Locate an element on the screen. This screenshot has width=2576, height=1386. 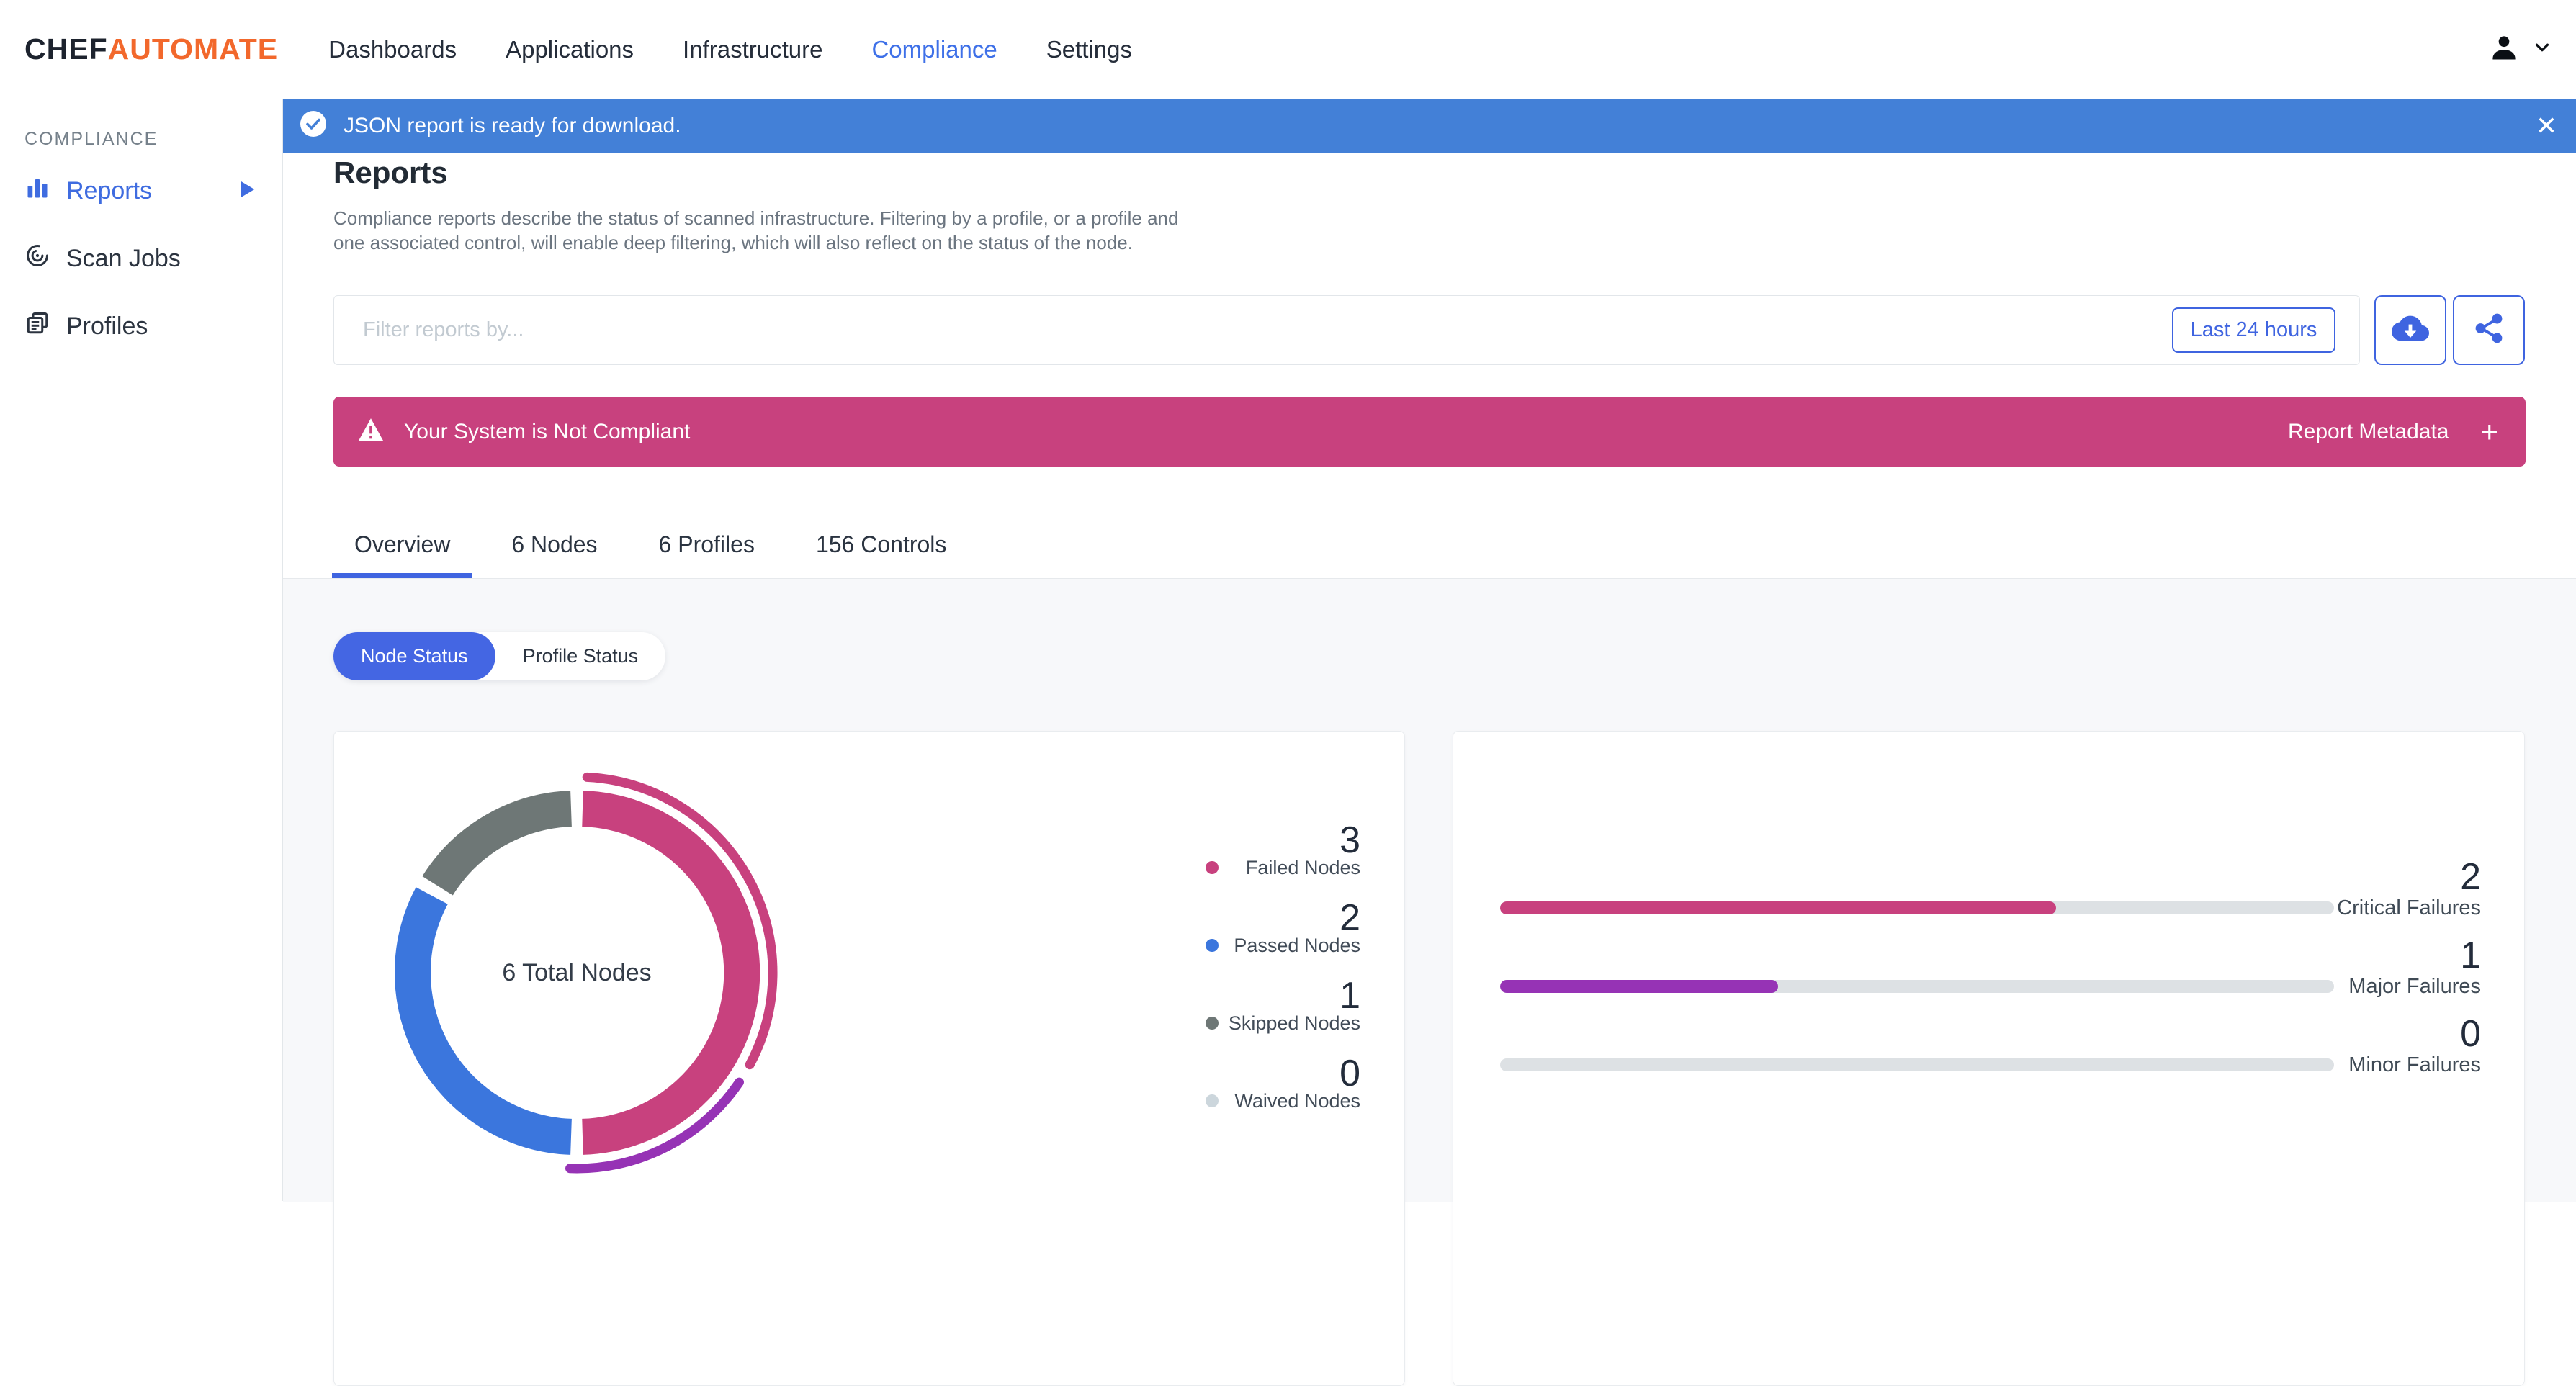
close-icon: ✕ is located at coordinates (2546, 125).